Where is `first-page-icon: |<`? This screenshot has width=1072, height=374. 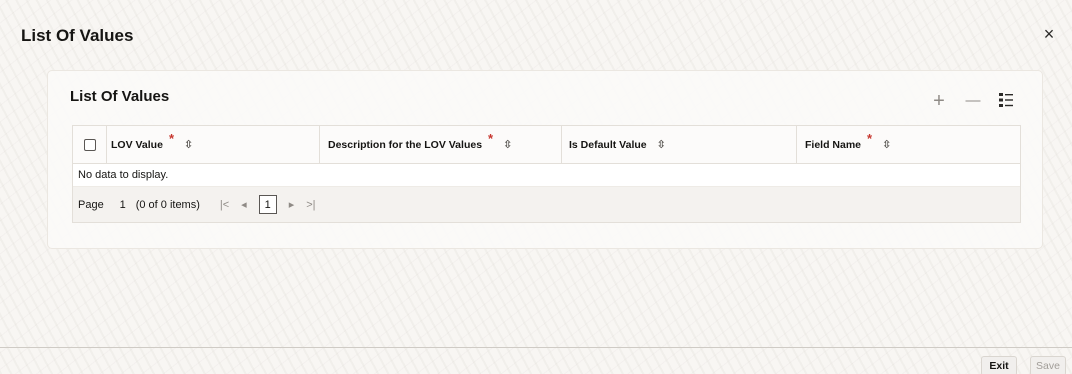
first-page-icon: |< is located at coordinates (224, 205).